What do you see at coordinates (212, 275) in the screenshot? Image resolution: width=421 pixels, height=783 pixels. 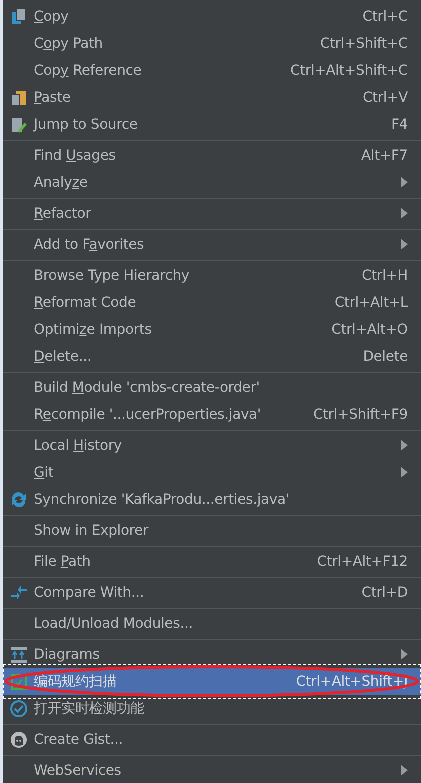 I see `menu-item: Browse Type Hierarchy Ctrl+H` at bounding box center [212, 275].